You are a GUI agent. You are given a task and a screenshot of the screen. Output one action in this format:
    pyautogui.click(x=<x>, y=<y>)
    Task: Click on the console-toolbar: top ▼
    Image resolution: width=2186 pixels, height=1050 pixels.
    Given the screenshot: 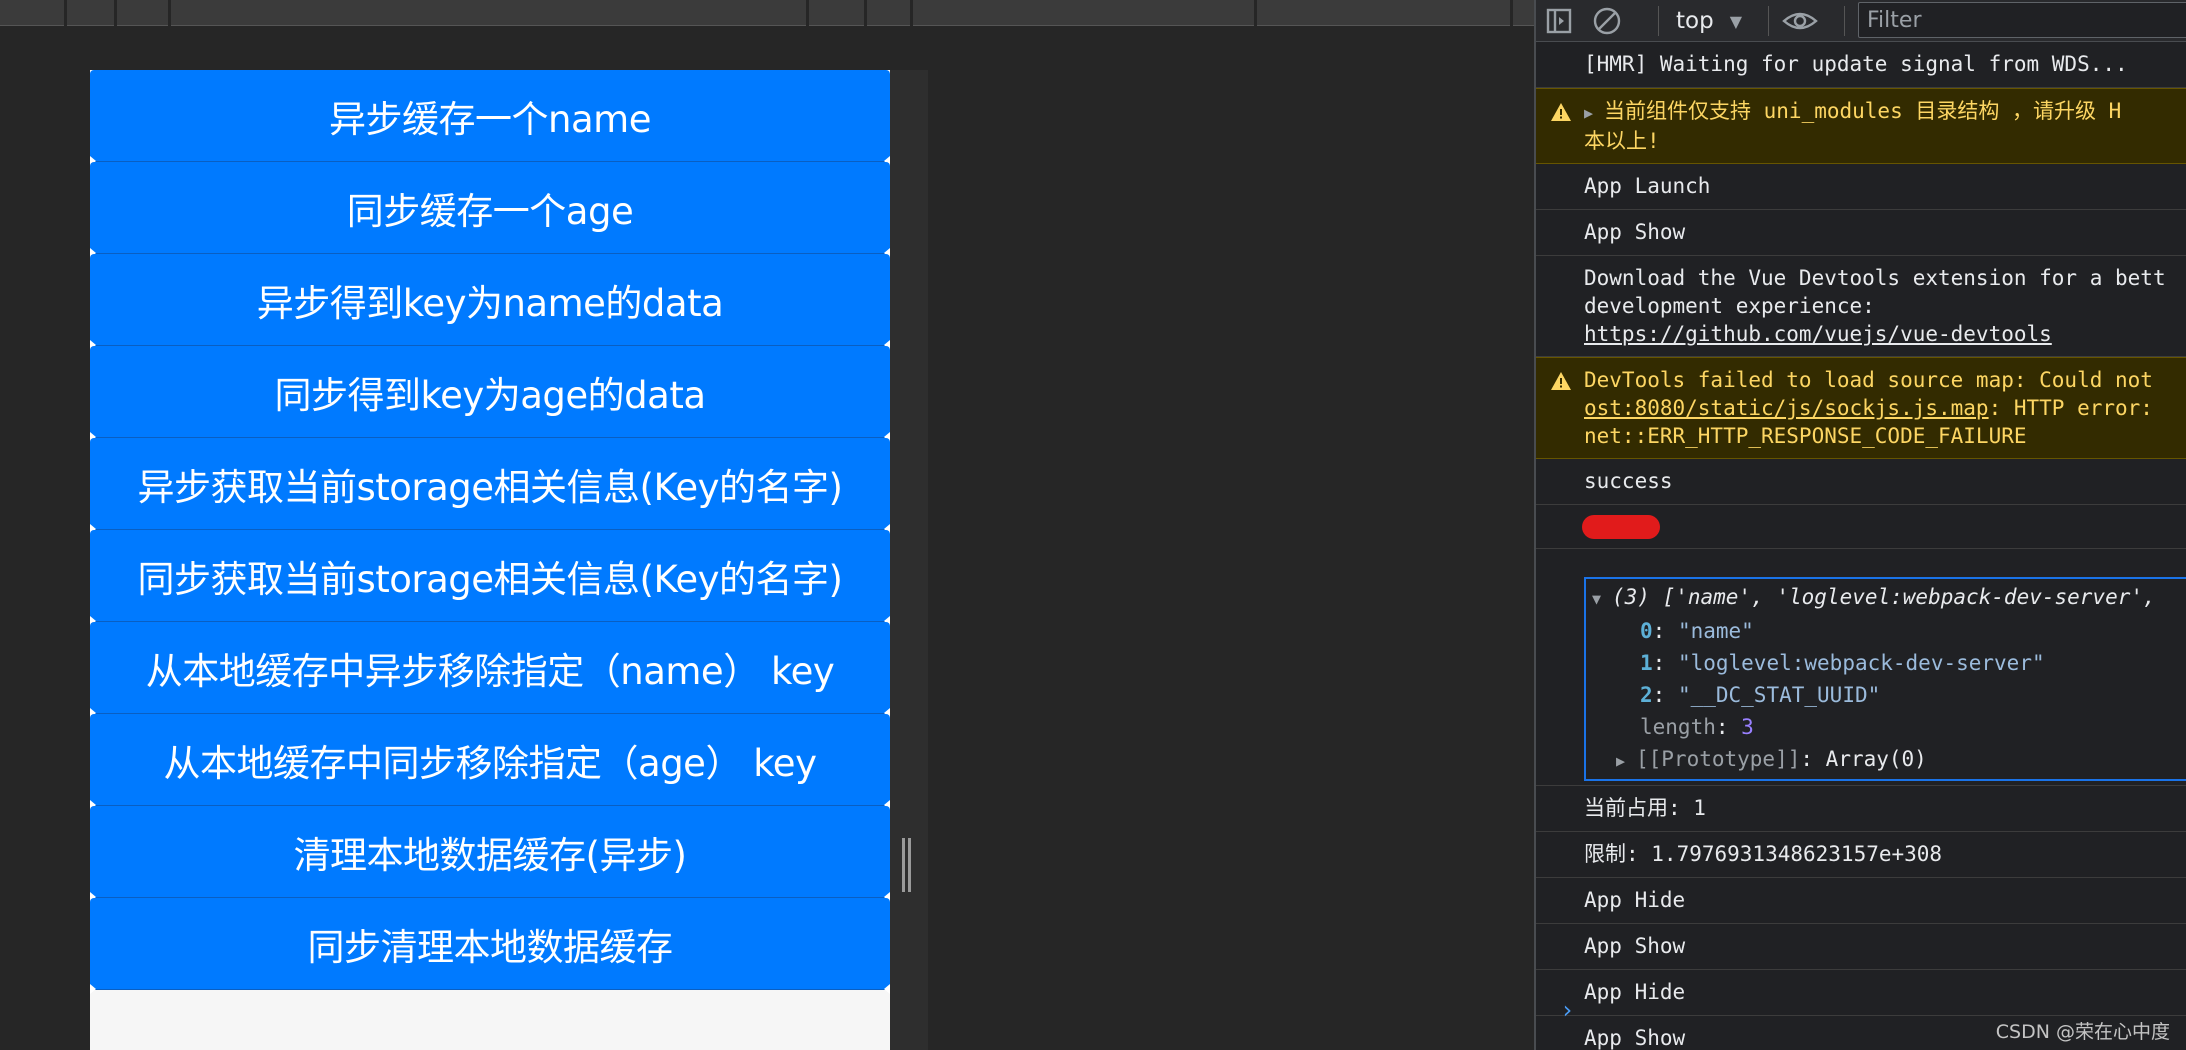 What is the action you would take?
    pyautogui.click(x=1861, y=21)
    